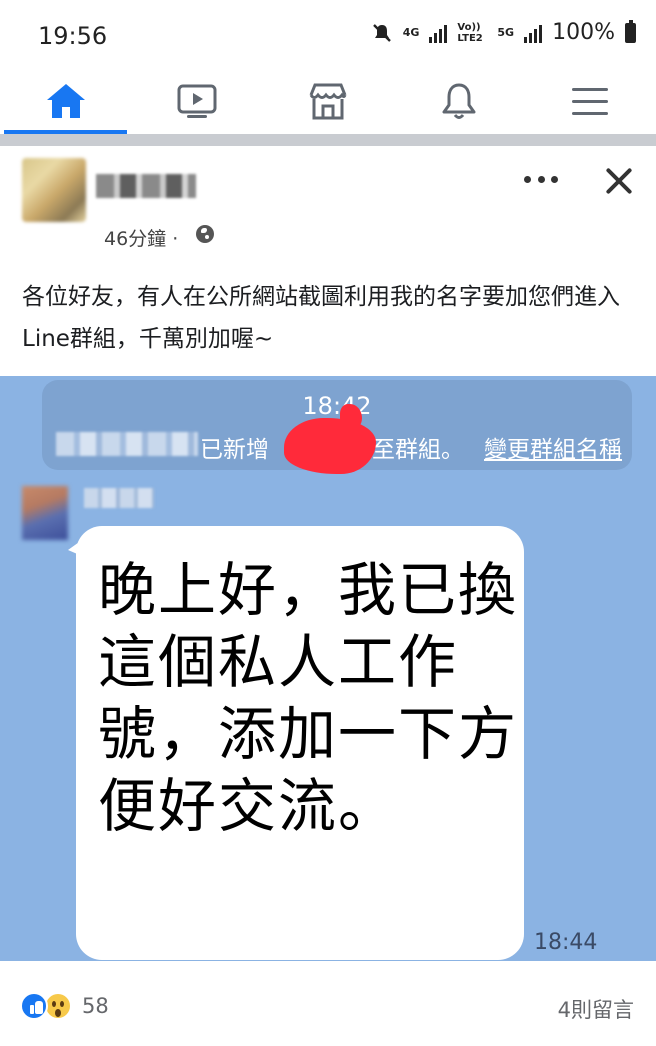  I want to click on hamburger-icon, so click(590, 101).